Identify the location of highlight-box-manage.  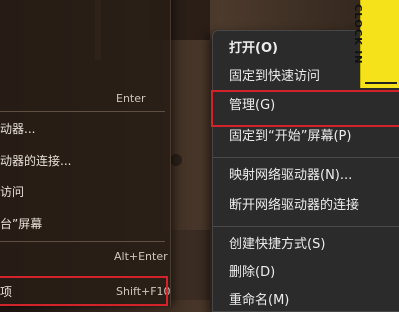
(305, 108).